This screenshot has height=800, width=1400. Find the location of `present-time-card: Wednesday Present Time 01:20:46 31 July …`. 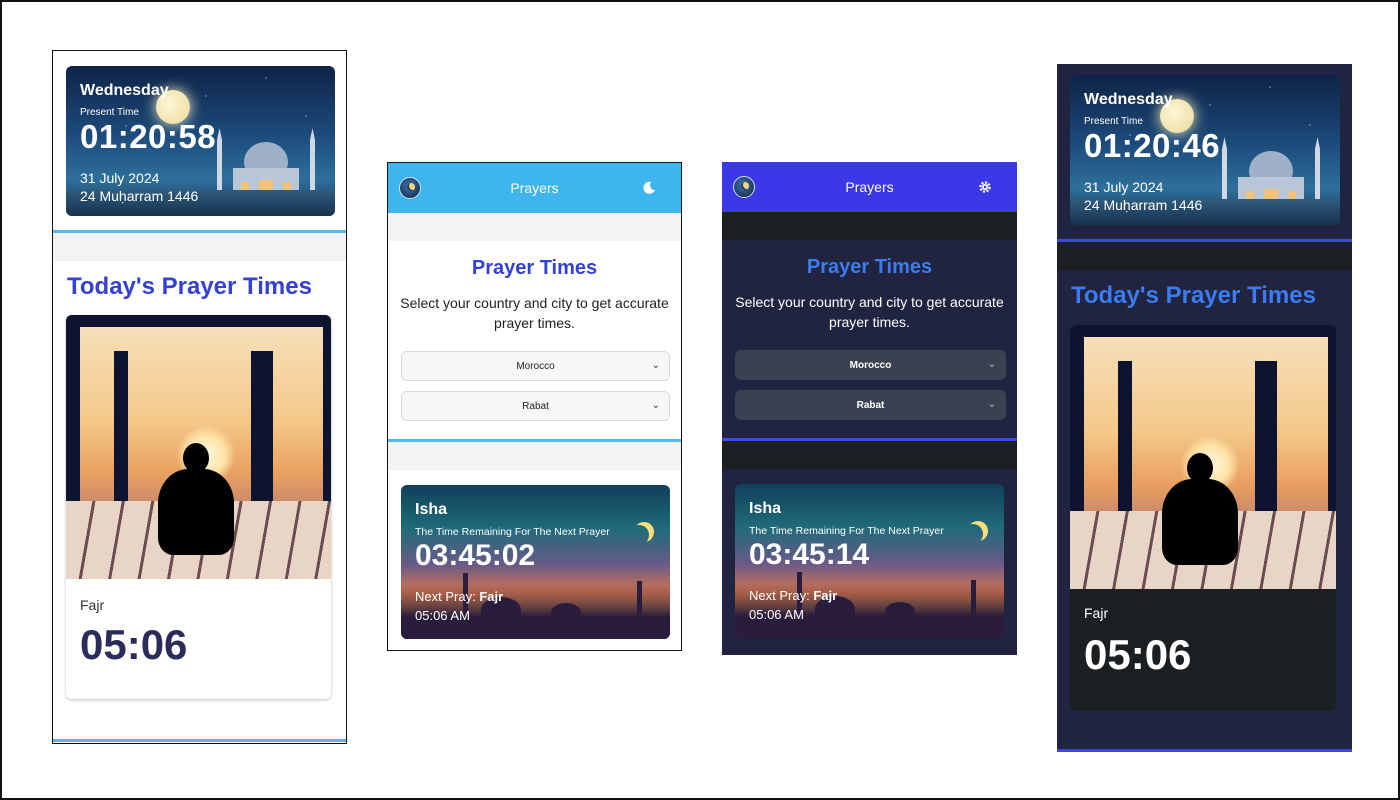

present-time-card: Wednesday Present Time 01:20:46 31 July … is located at coordinates (1205, 150).